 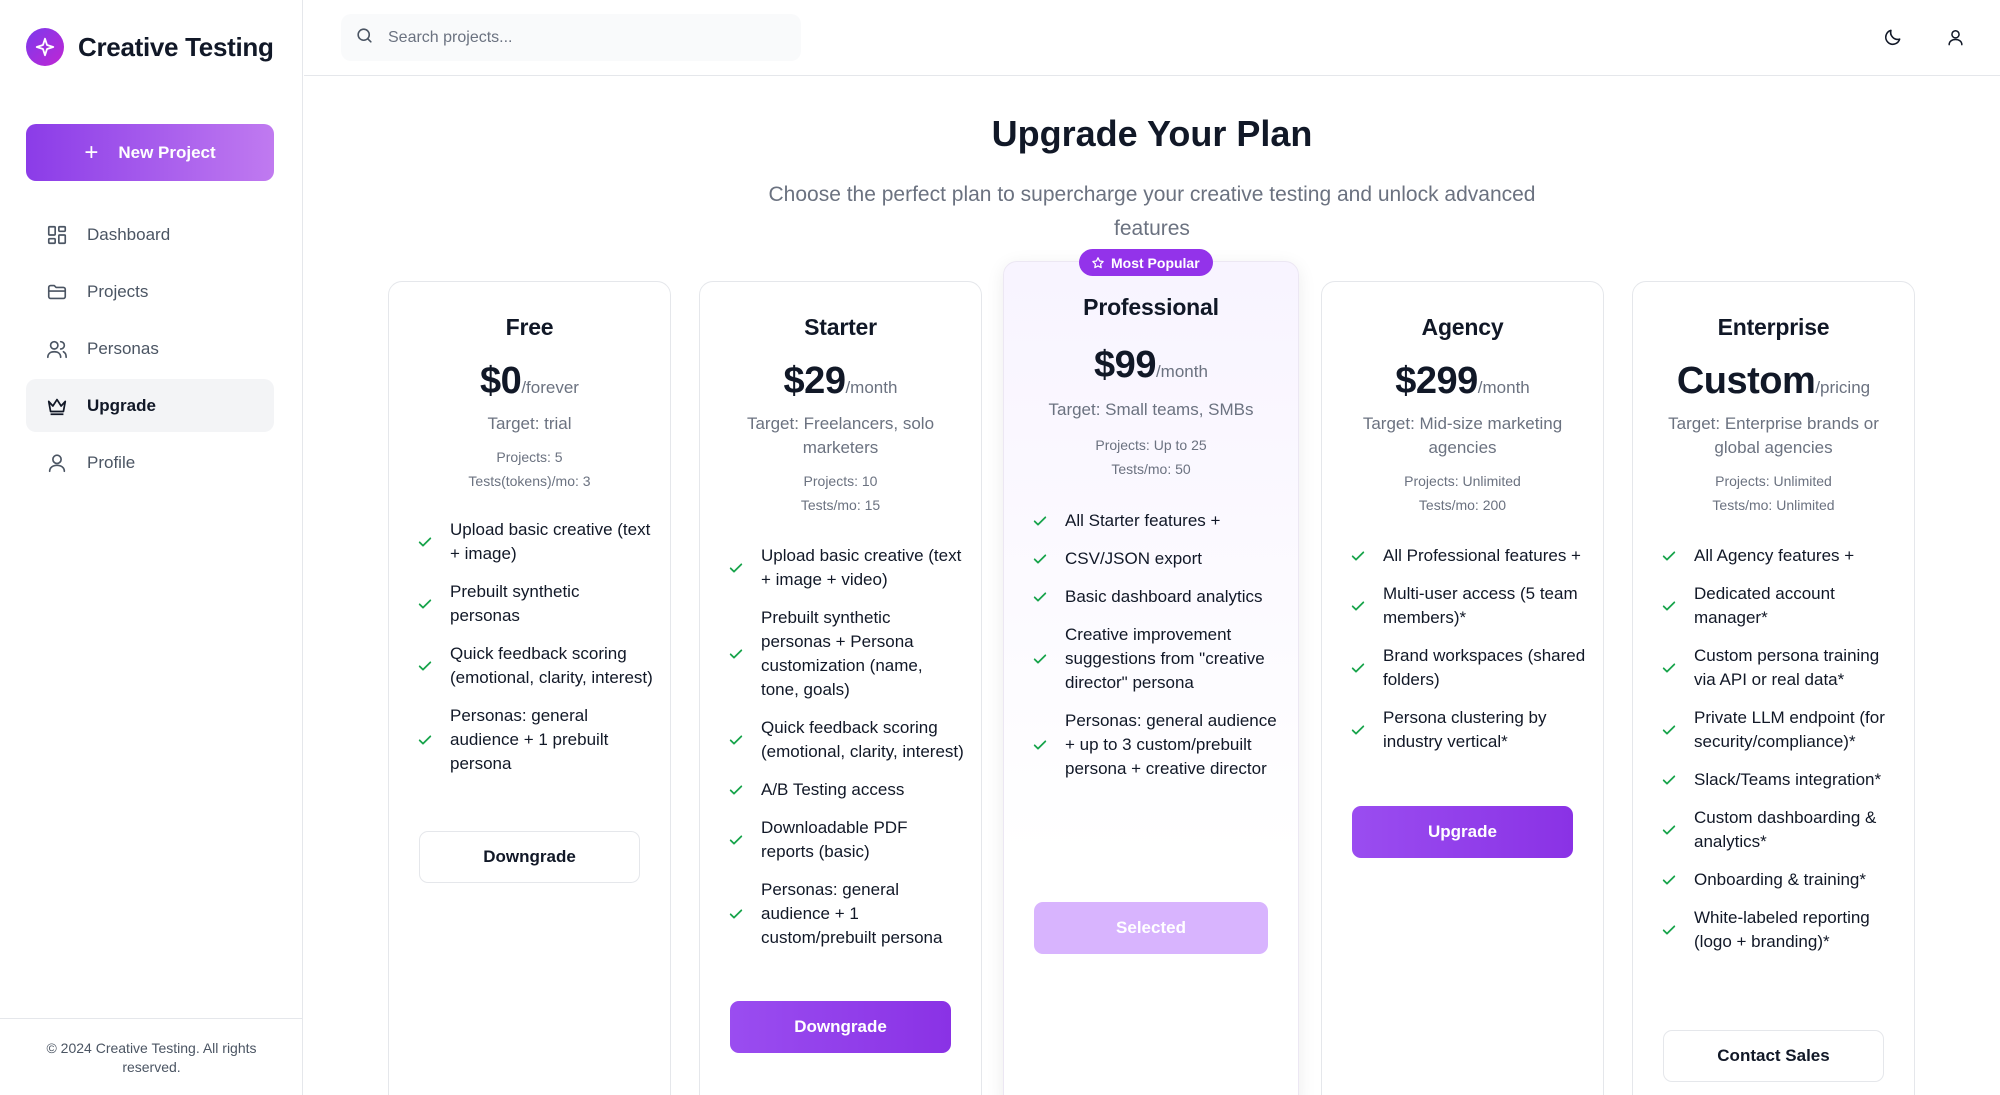 I want to click on sidebar-item-label: Personas, so click(x=123, y=348).